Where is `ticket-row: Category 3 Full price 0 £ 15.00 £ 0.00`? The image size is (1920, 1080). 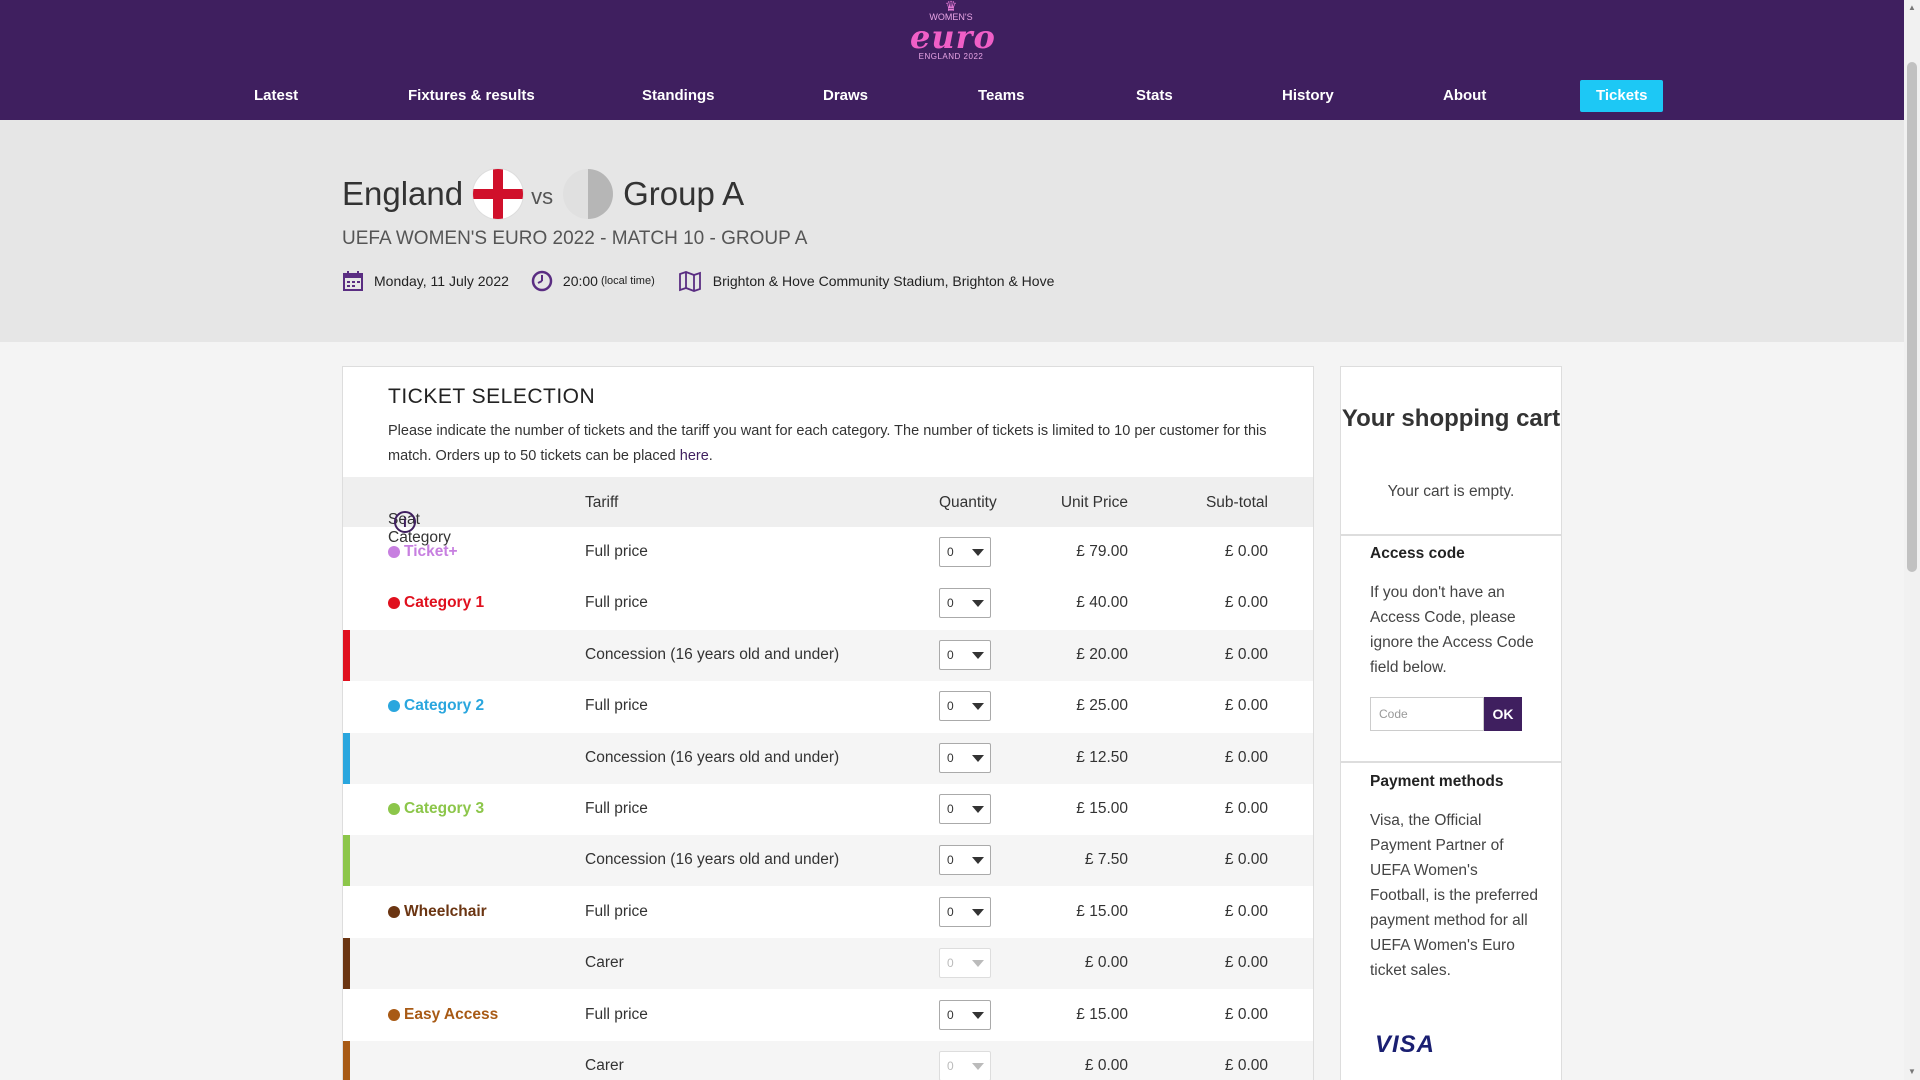 ticket-row: Category 3 Full price 0 £ 15.00 £ 0.00 is located at coordinates (828, 809).